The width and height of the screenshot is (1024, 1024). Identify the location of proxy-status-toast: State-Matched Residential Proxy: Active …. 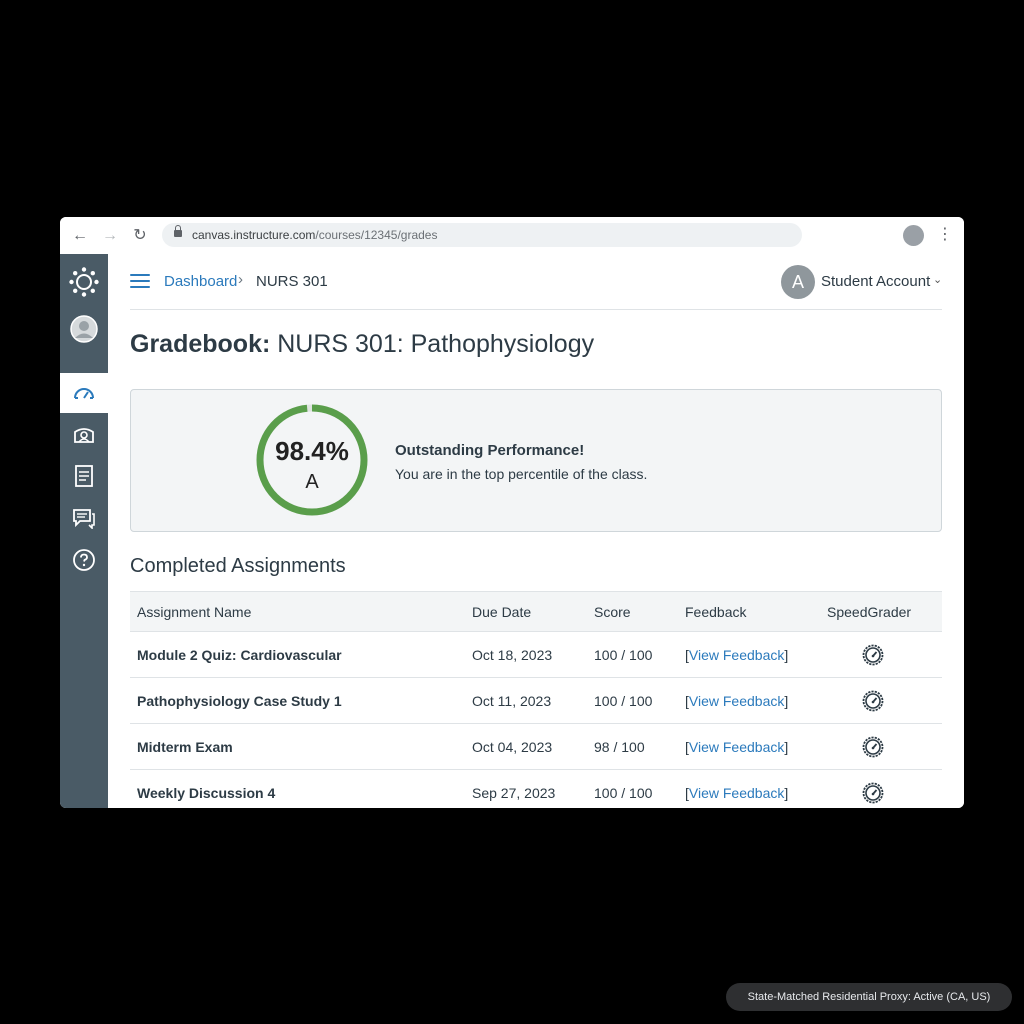
(869, 997).